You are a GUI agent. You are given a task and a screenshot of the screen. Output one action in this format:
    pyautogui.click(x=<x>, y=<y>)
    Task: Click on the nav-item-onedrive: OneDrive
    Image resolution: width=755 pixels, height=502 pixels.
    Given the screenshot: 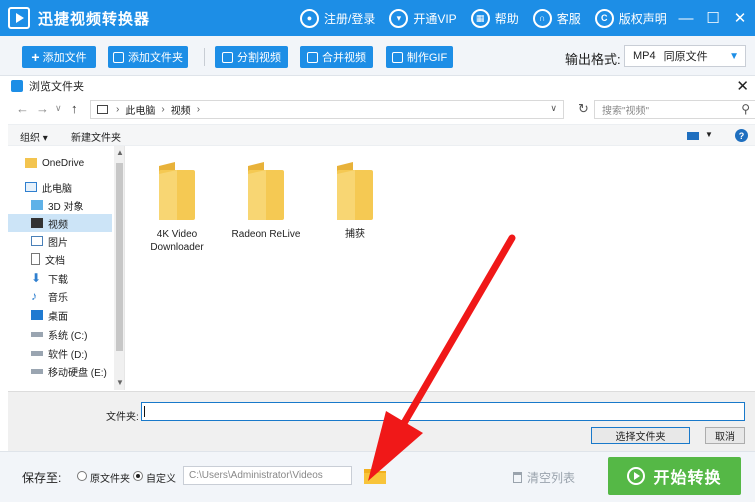 What is the action you would take?
    pyautogui.click(x=60, y=163)
    